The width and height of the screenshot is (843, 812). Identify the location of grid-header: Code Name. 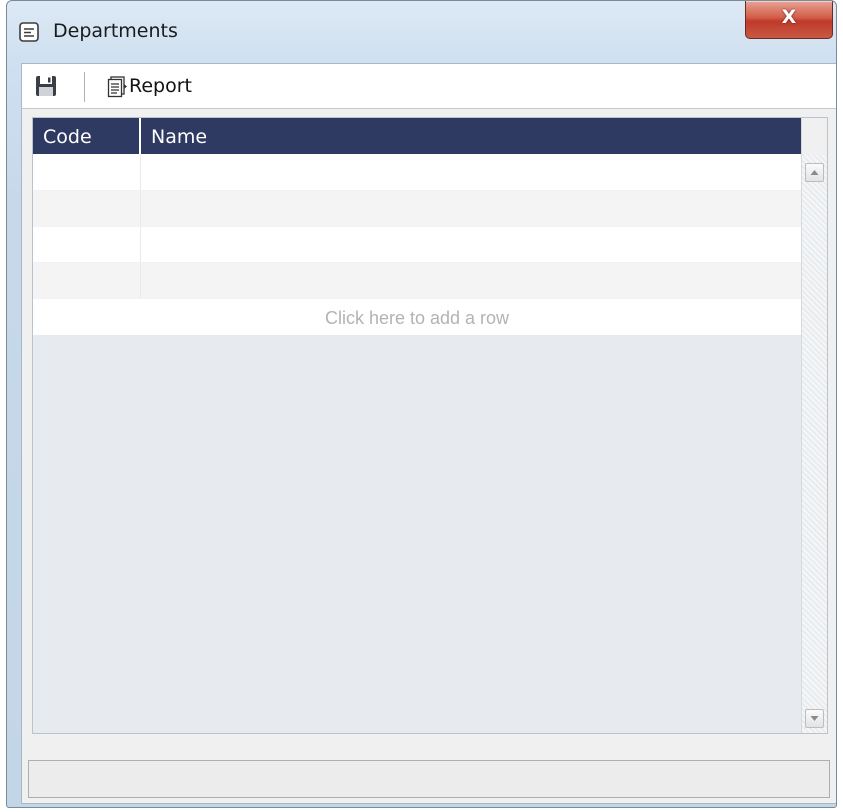
(417, 136).